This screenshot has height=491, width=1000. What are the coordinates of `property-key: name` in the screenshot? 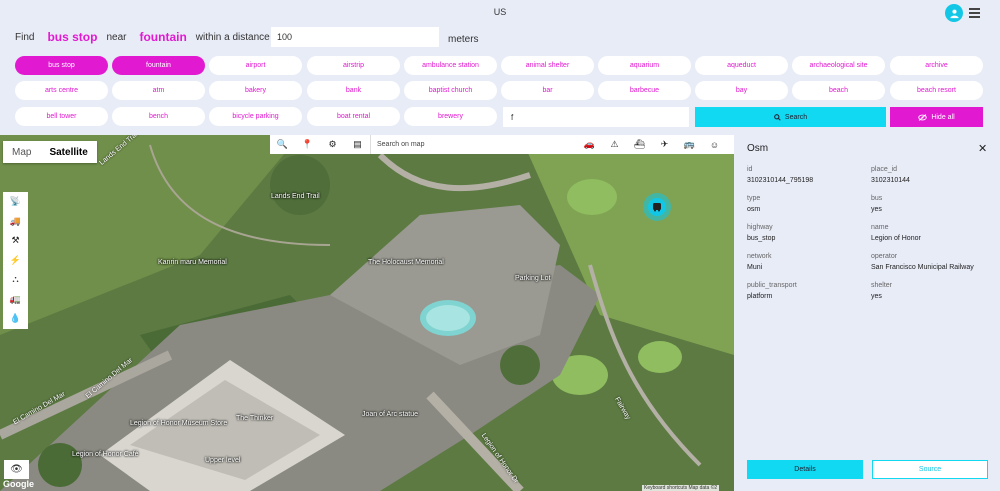 It's located at (880, 227).